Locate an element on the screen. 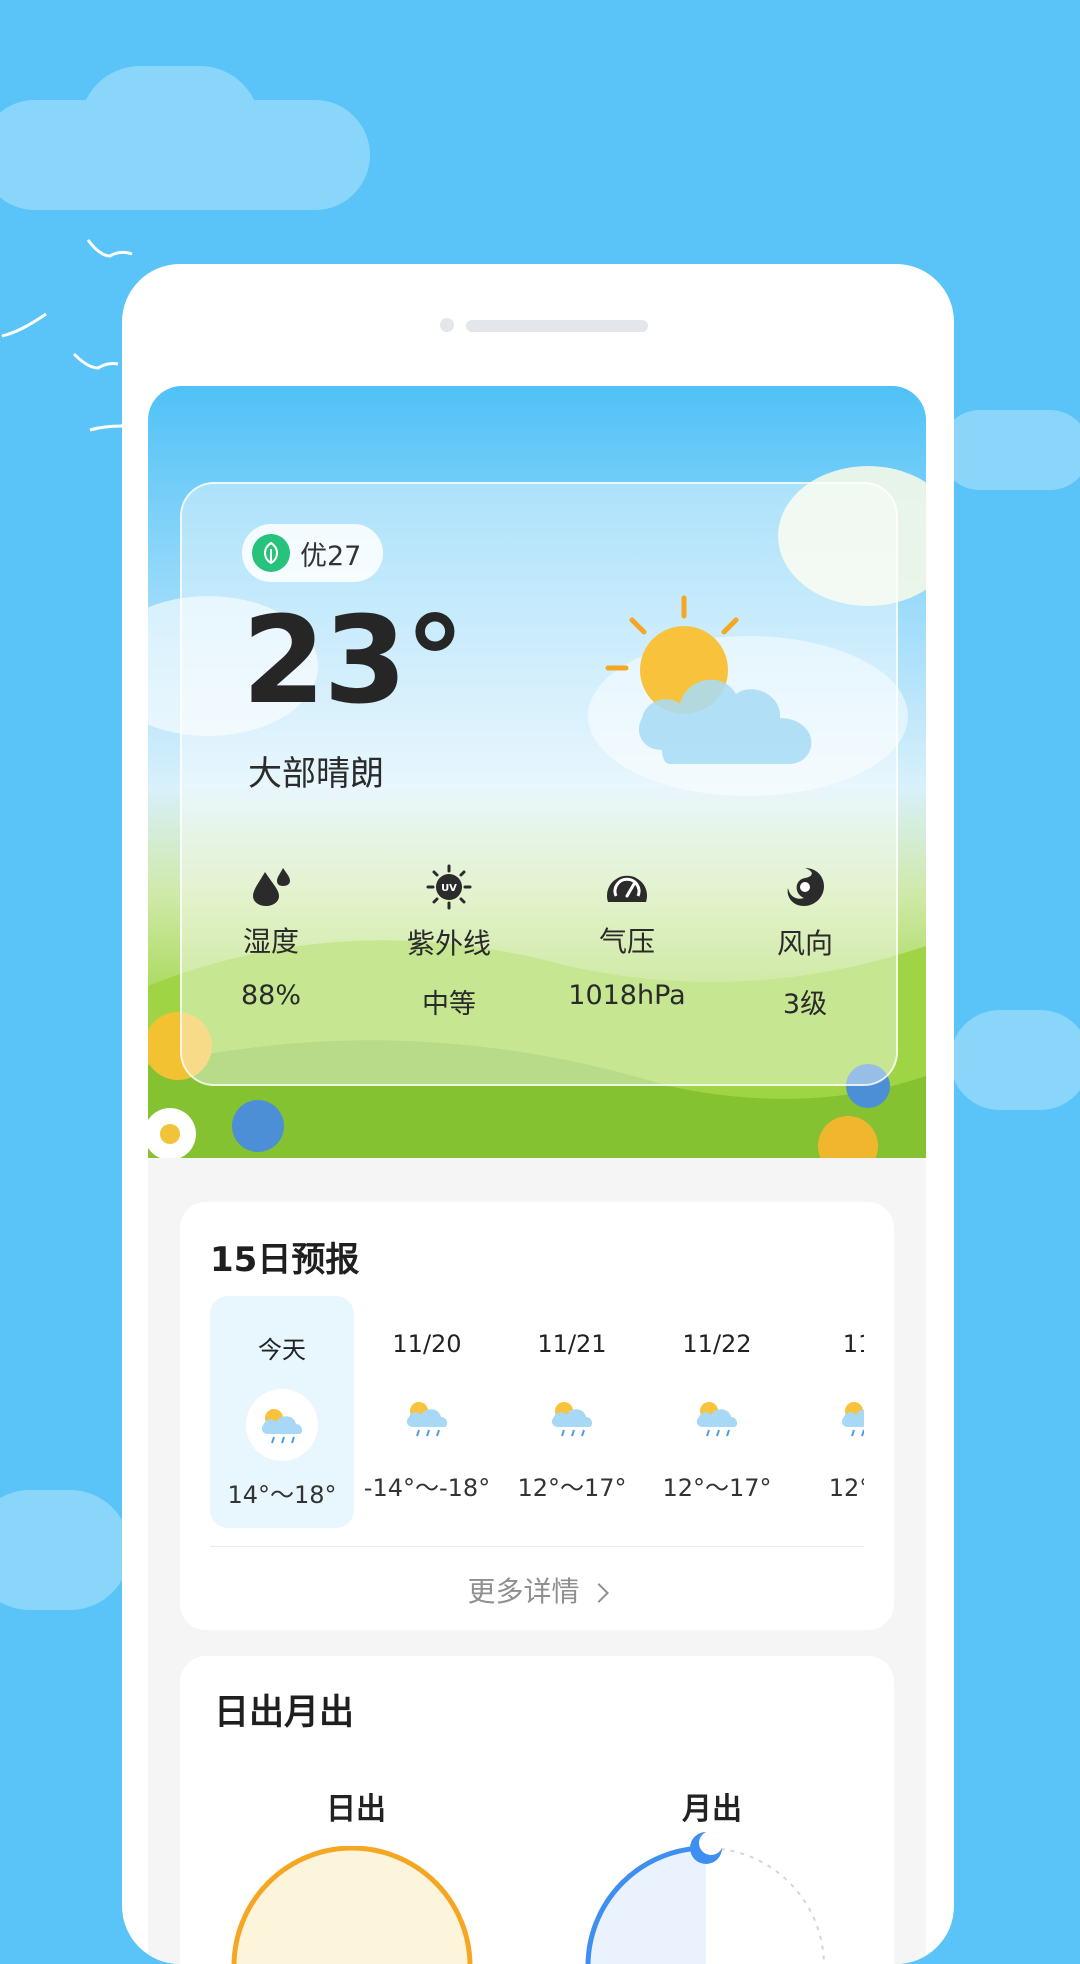 This screenshot has height=1964, width=1080. forecast-date: 11/ is located at coordinates (853, 1344).